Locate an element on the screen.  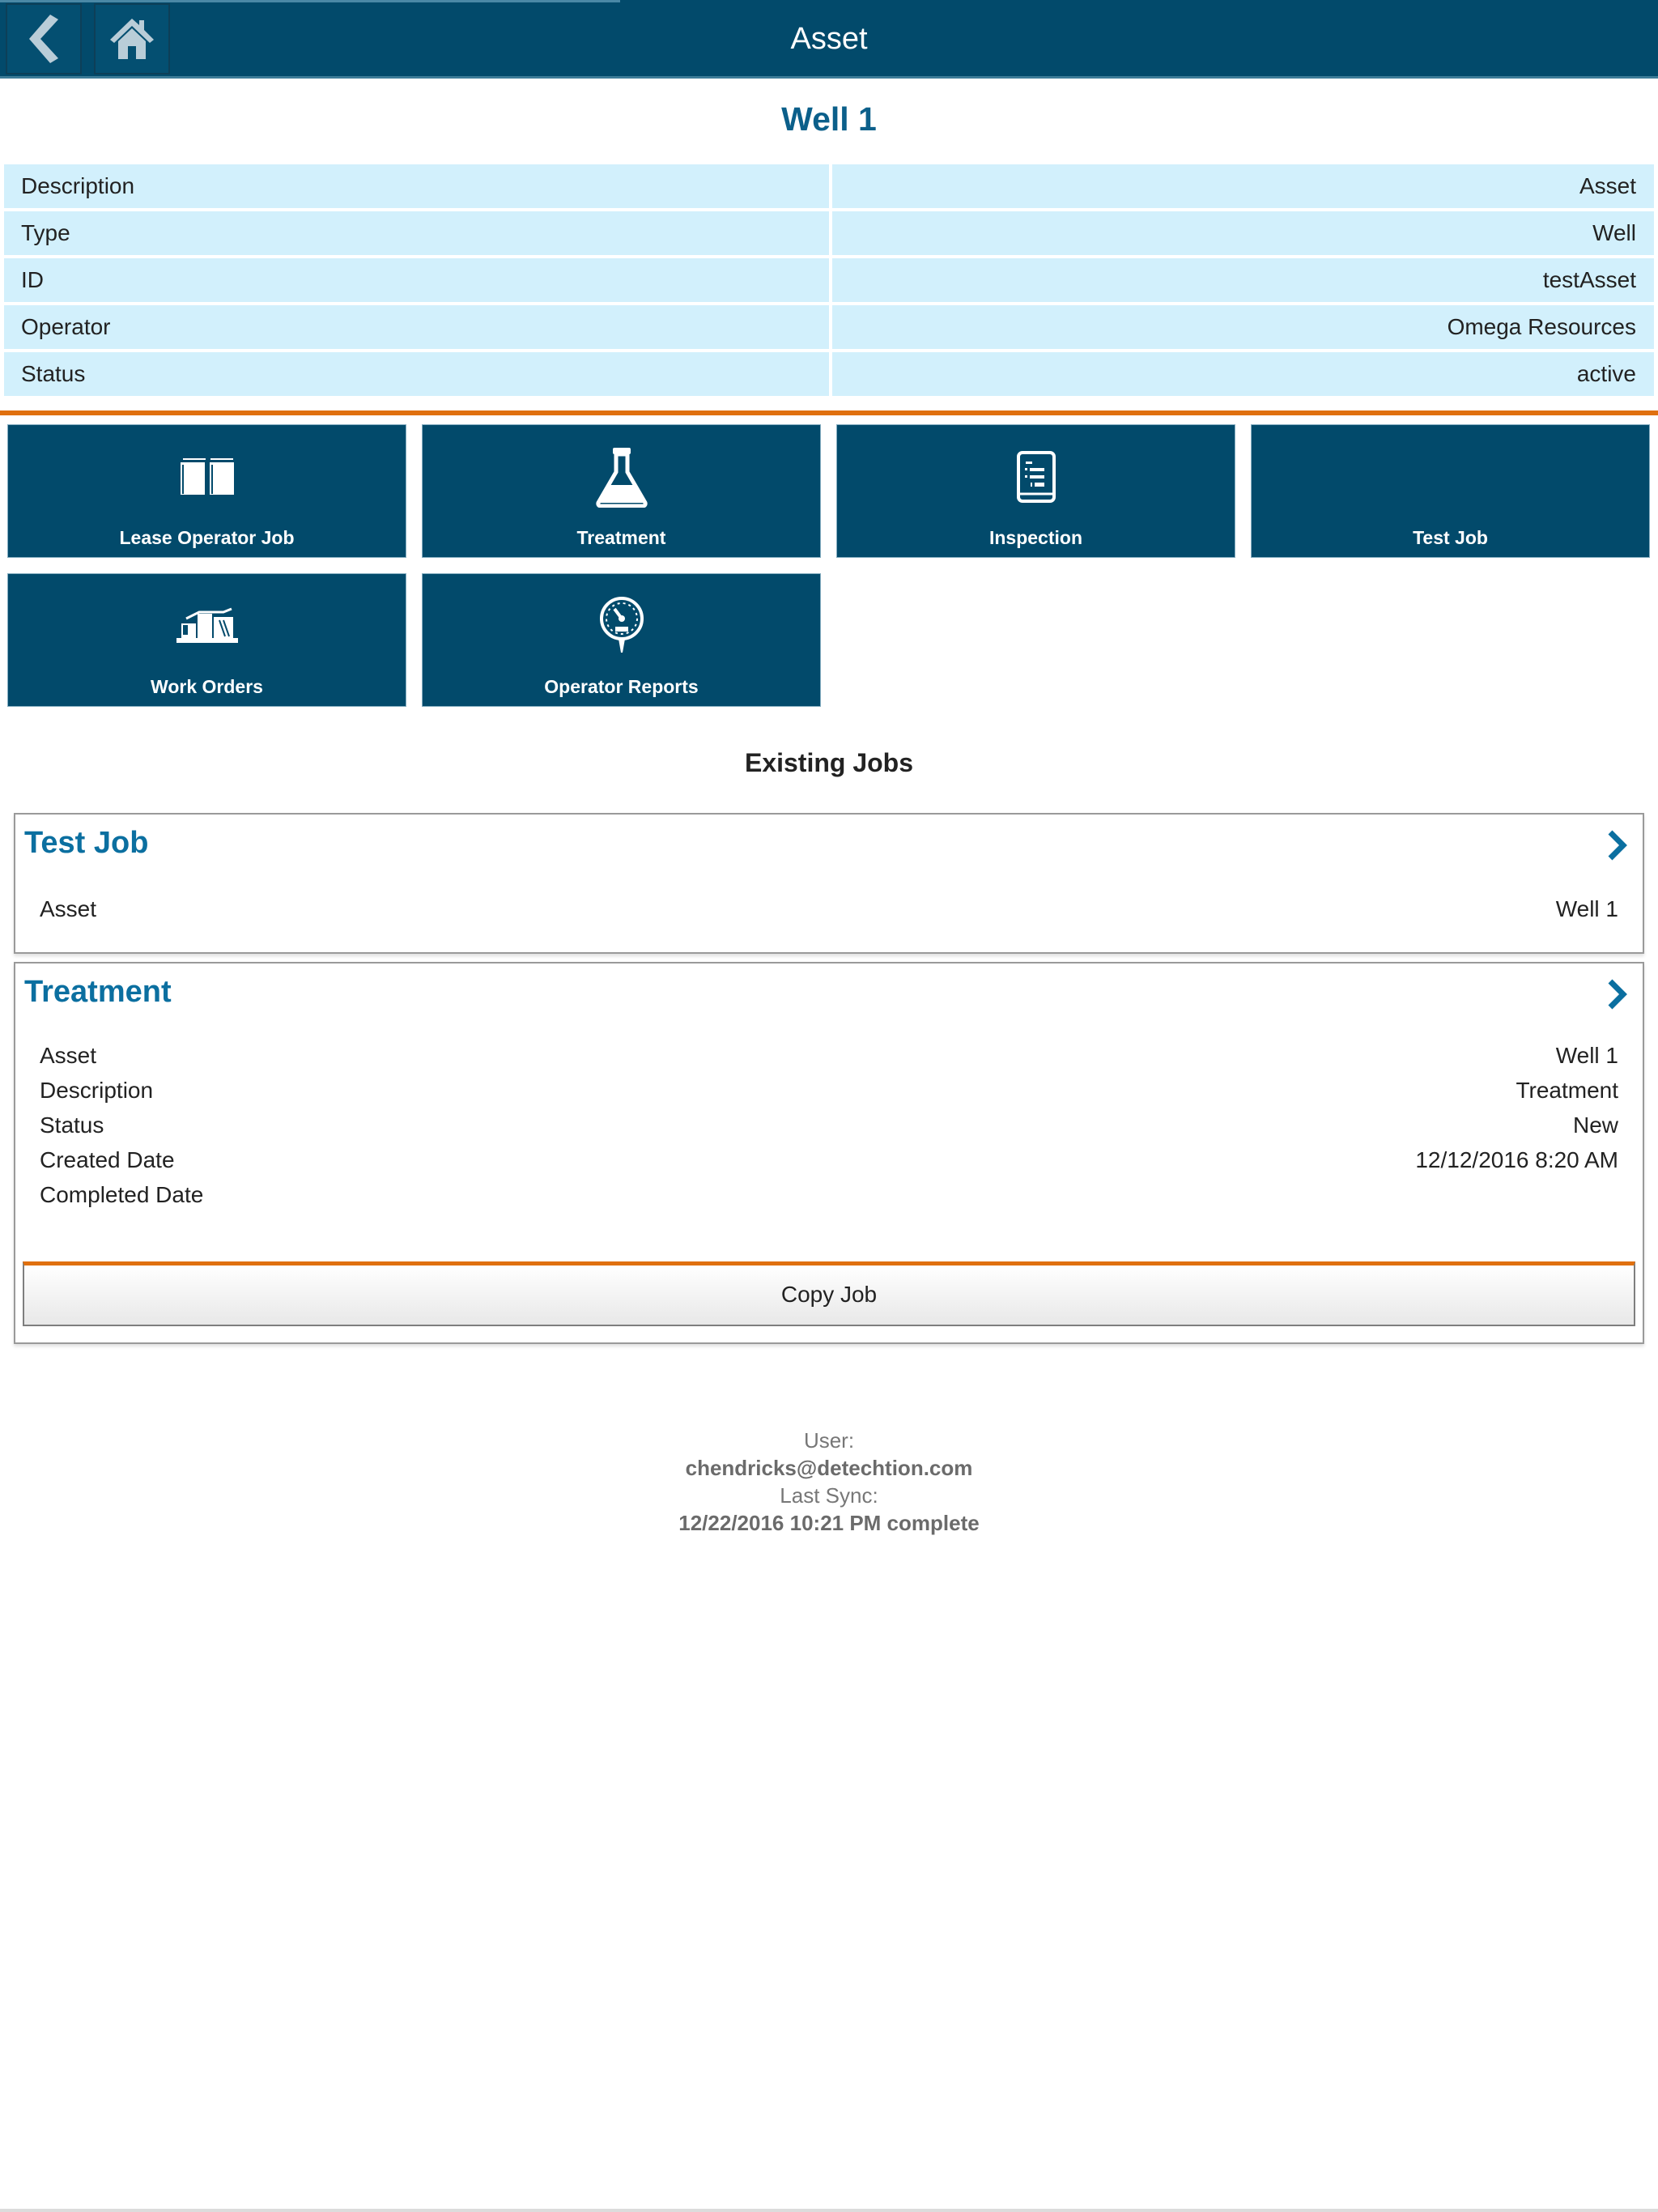
job-fields: Asset Well 1 is located at coordinates (829, 909).